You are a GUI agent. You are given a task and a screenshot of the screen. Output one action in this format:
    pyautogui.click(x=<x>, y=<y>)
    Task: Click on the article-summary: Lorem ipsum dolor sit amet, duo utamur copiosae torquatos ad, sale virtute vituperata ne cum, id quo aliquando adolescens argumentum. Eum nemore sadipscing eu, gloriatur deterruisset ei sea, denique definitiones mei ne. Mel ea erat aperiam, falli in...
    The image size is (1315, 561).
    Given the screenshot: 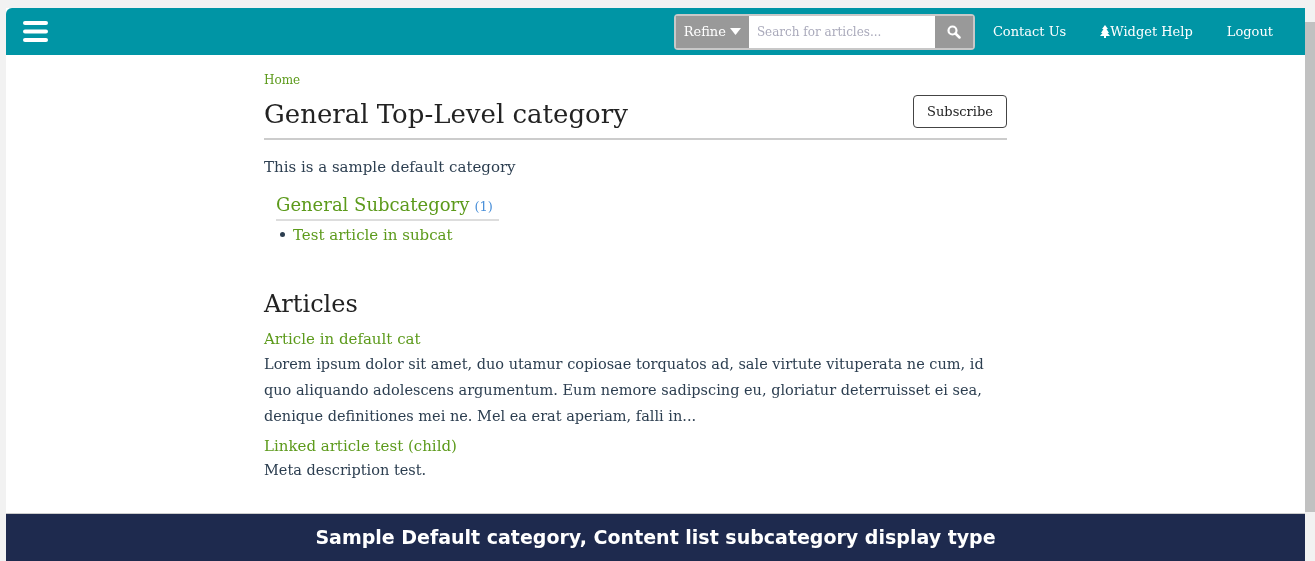 What is the action you would take?
    pyautogui.click(x=624, y=390)
    